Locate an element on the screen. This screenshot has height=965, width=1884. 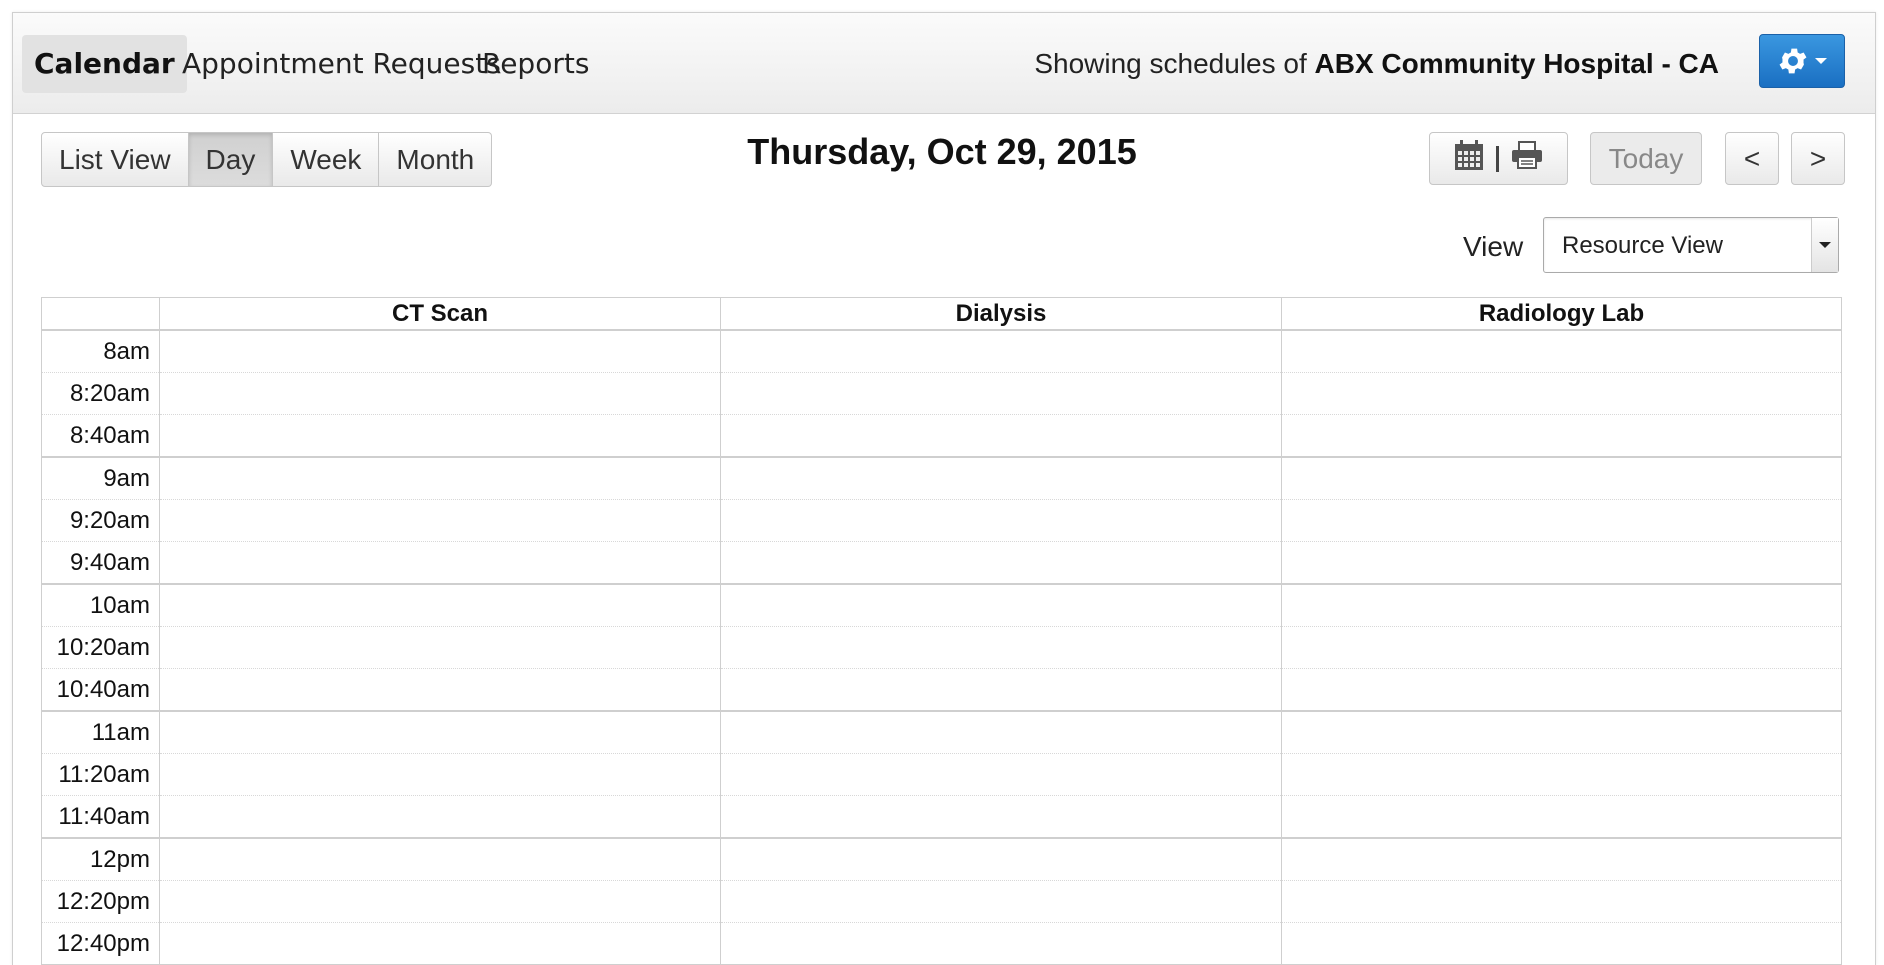
showing-prefix: Showing schedules of is located at coordinates (1170, 63).